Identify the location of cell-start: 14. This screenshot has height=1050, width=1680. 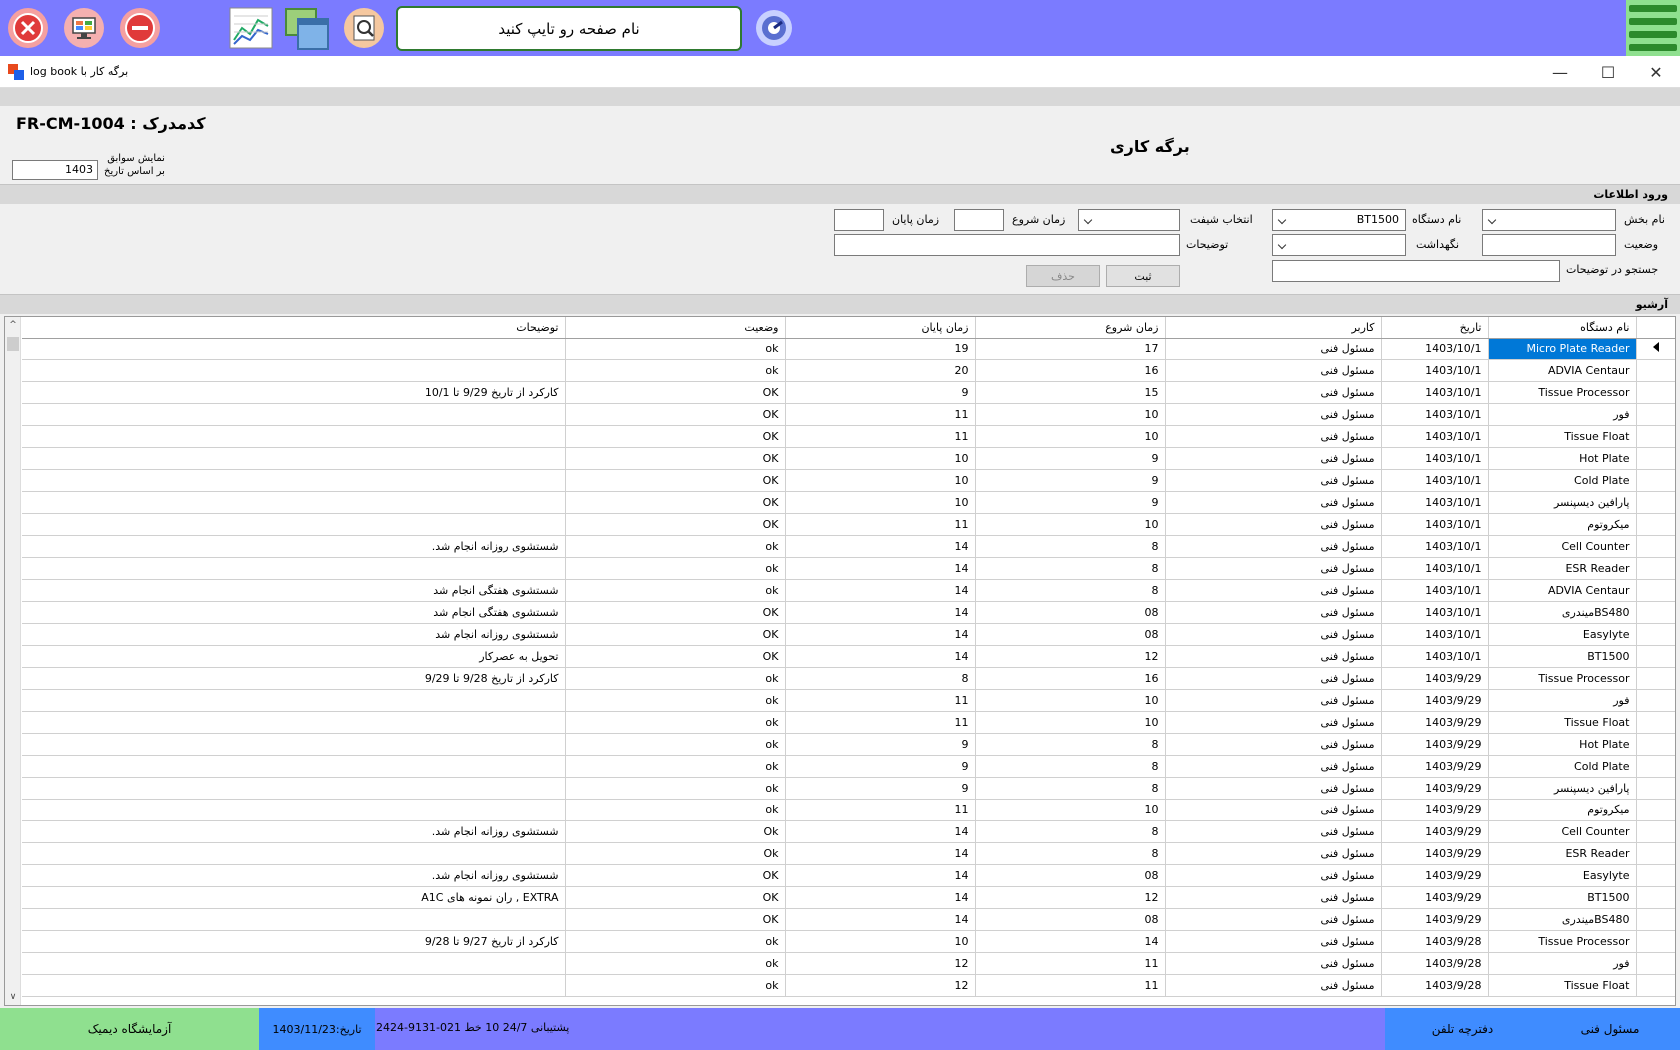
(1070, 942).